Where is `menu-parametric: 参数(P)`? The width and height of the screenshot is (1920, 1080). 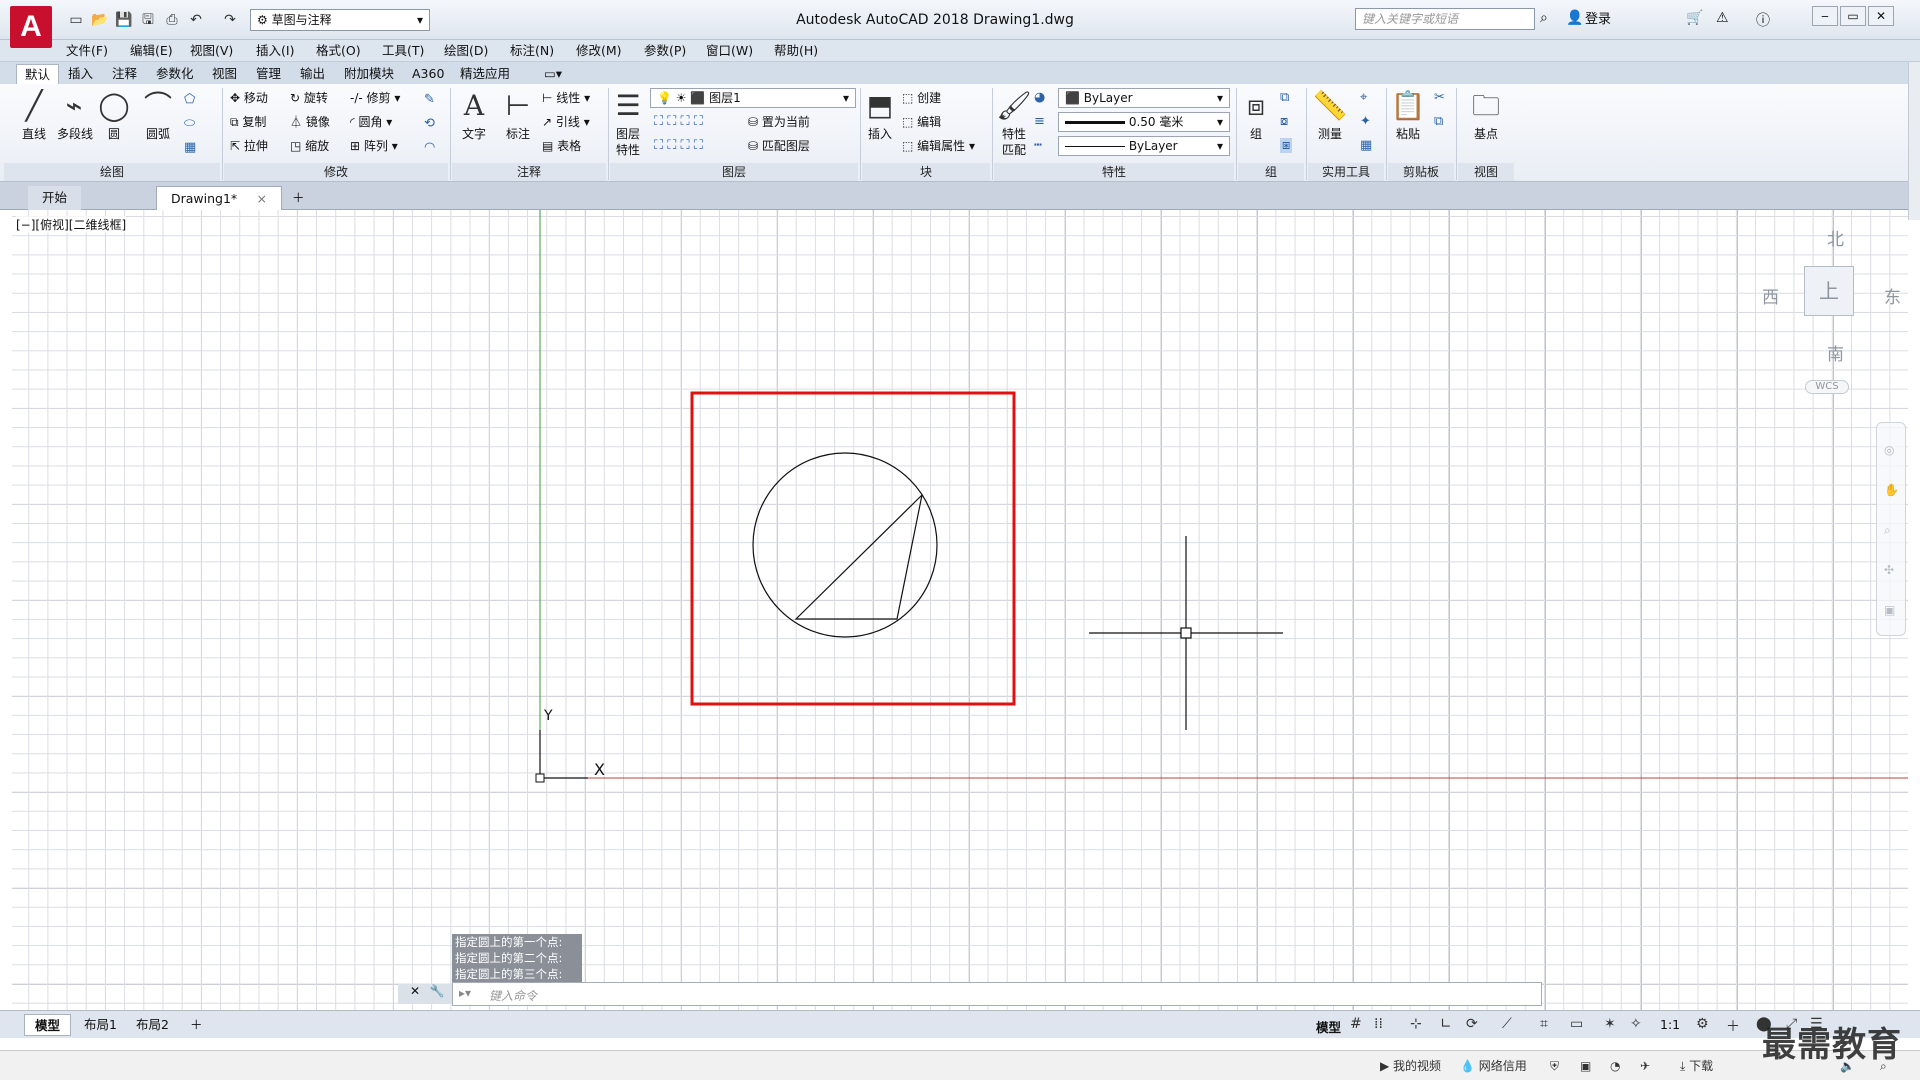
menu-parametric: 参数(P) is located at coordinates (665, 51).